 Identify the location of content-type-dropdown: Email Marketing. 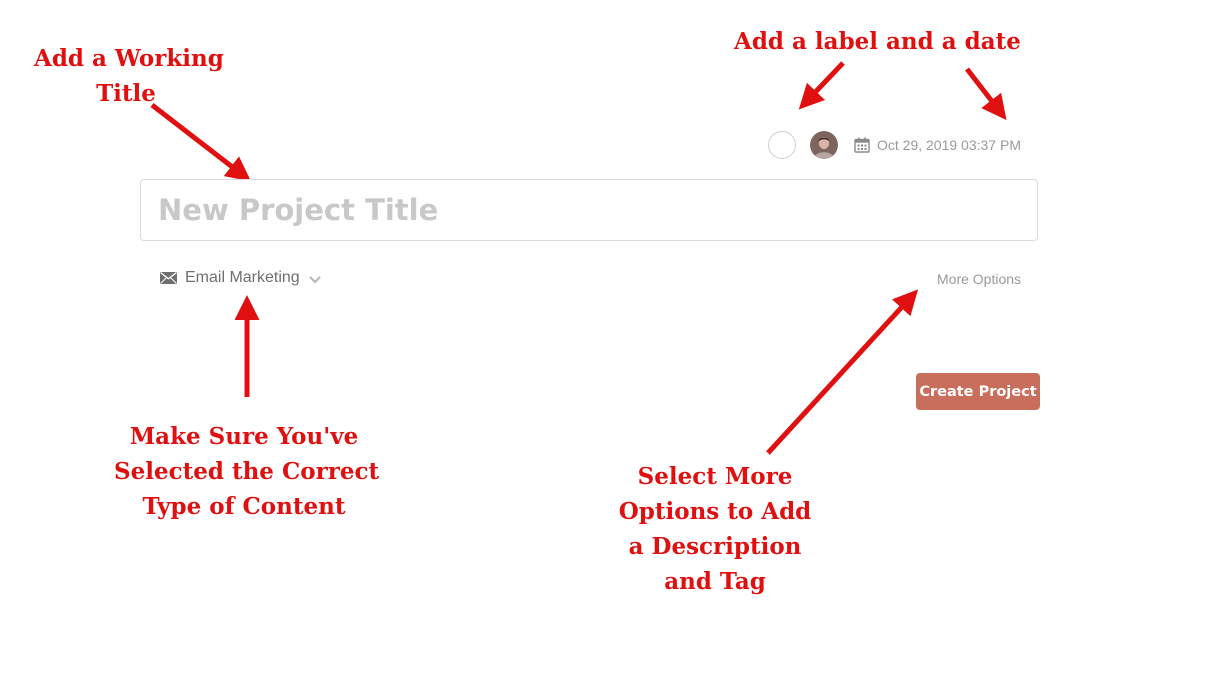
(240, 278).